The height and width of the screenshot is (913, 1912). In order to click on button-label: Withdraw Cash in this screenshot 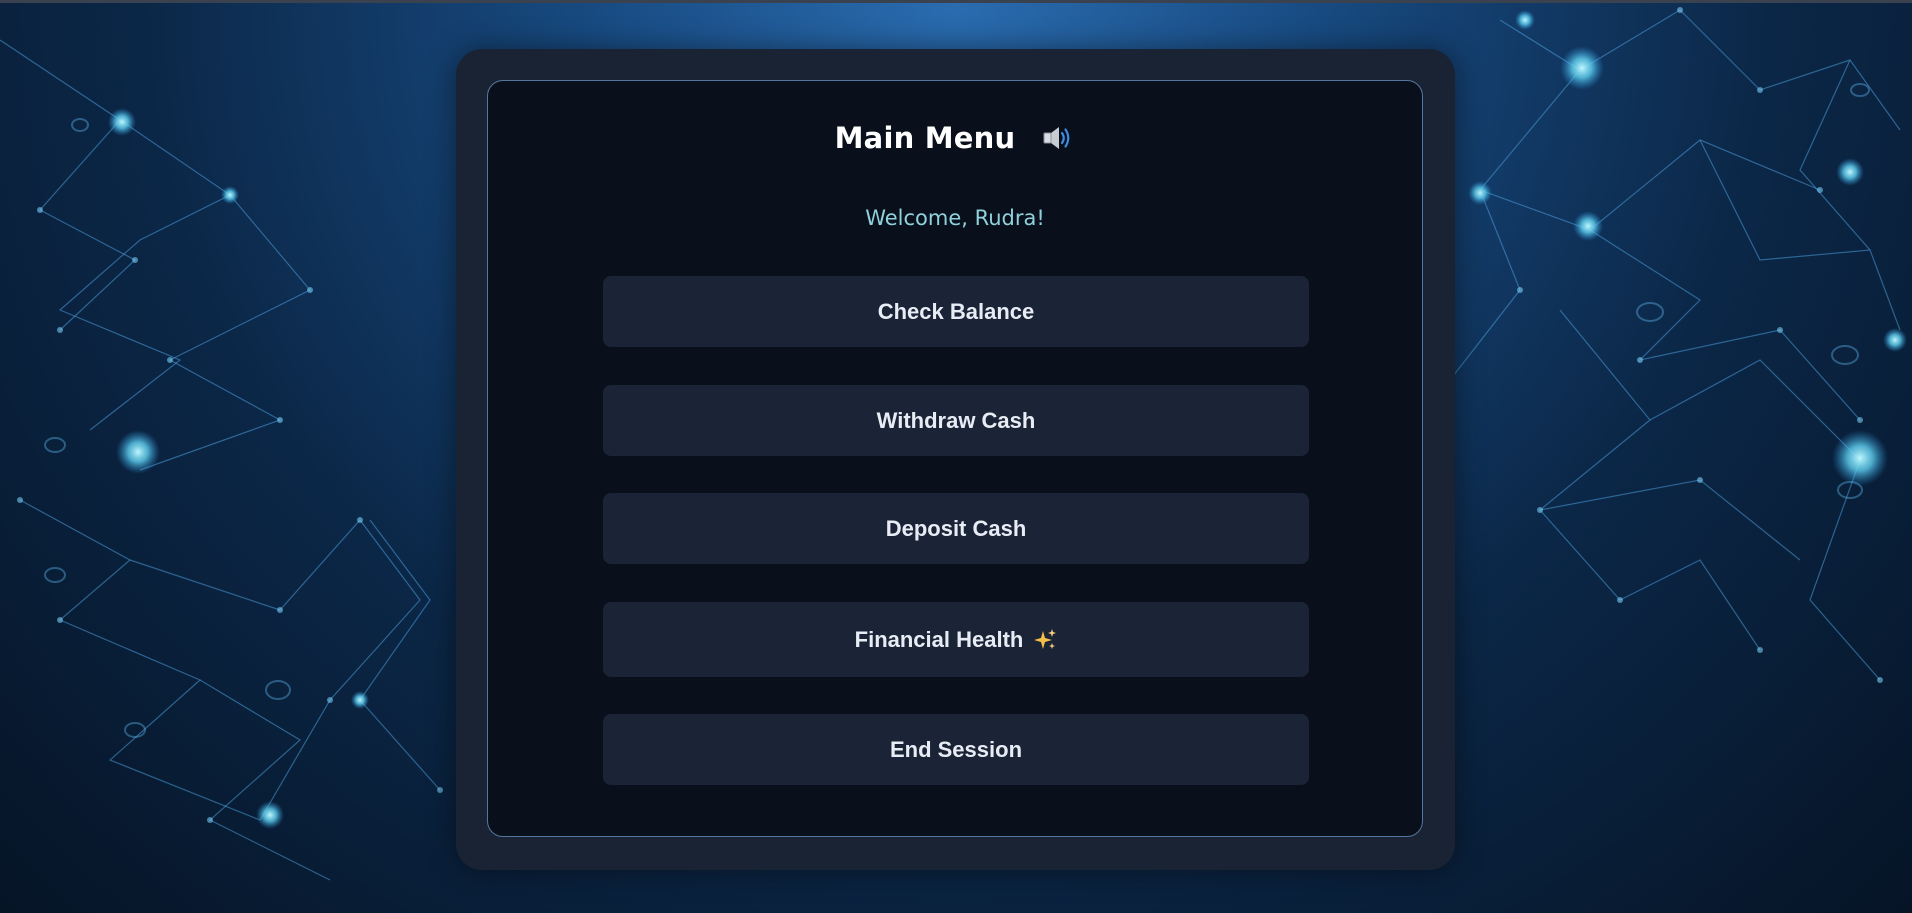, I will do `click(956, 420)`.